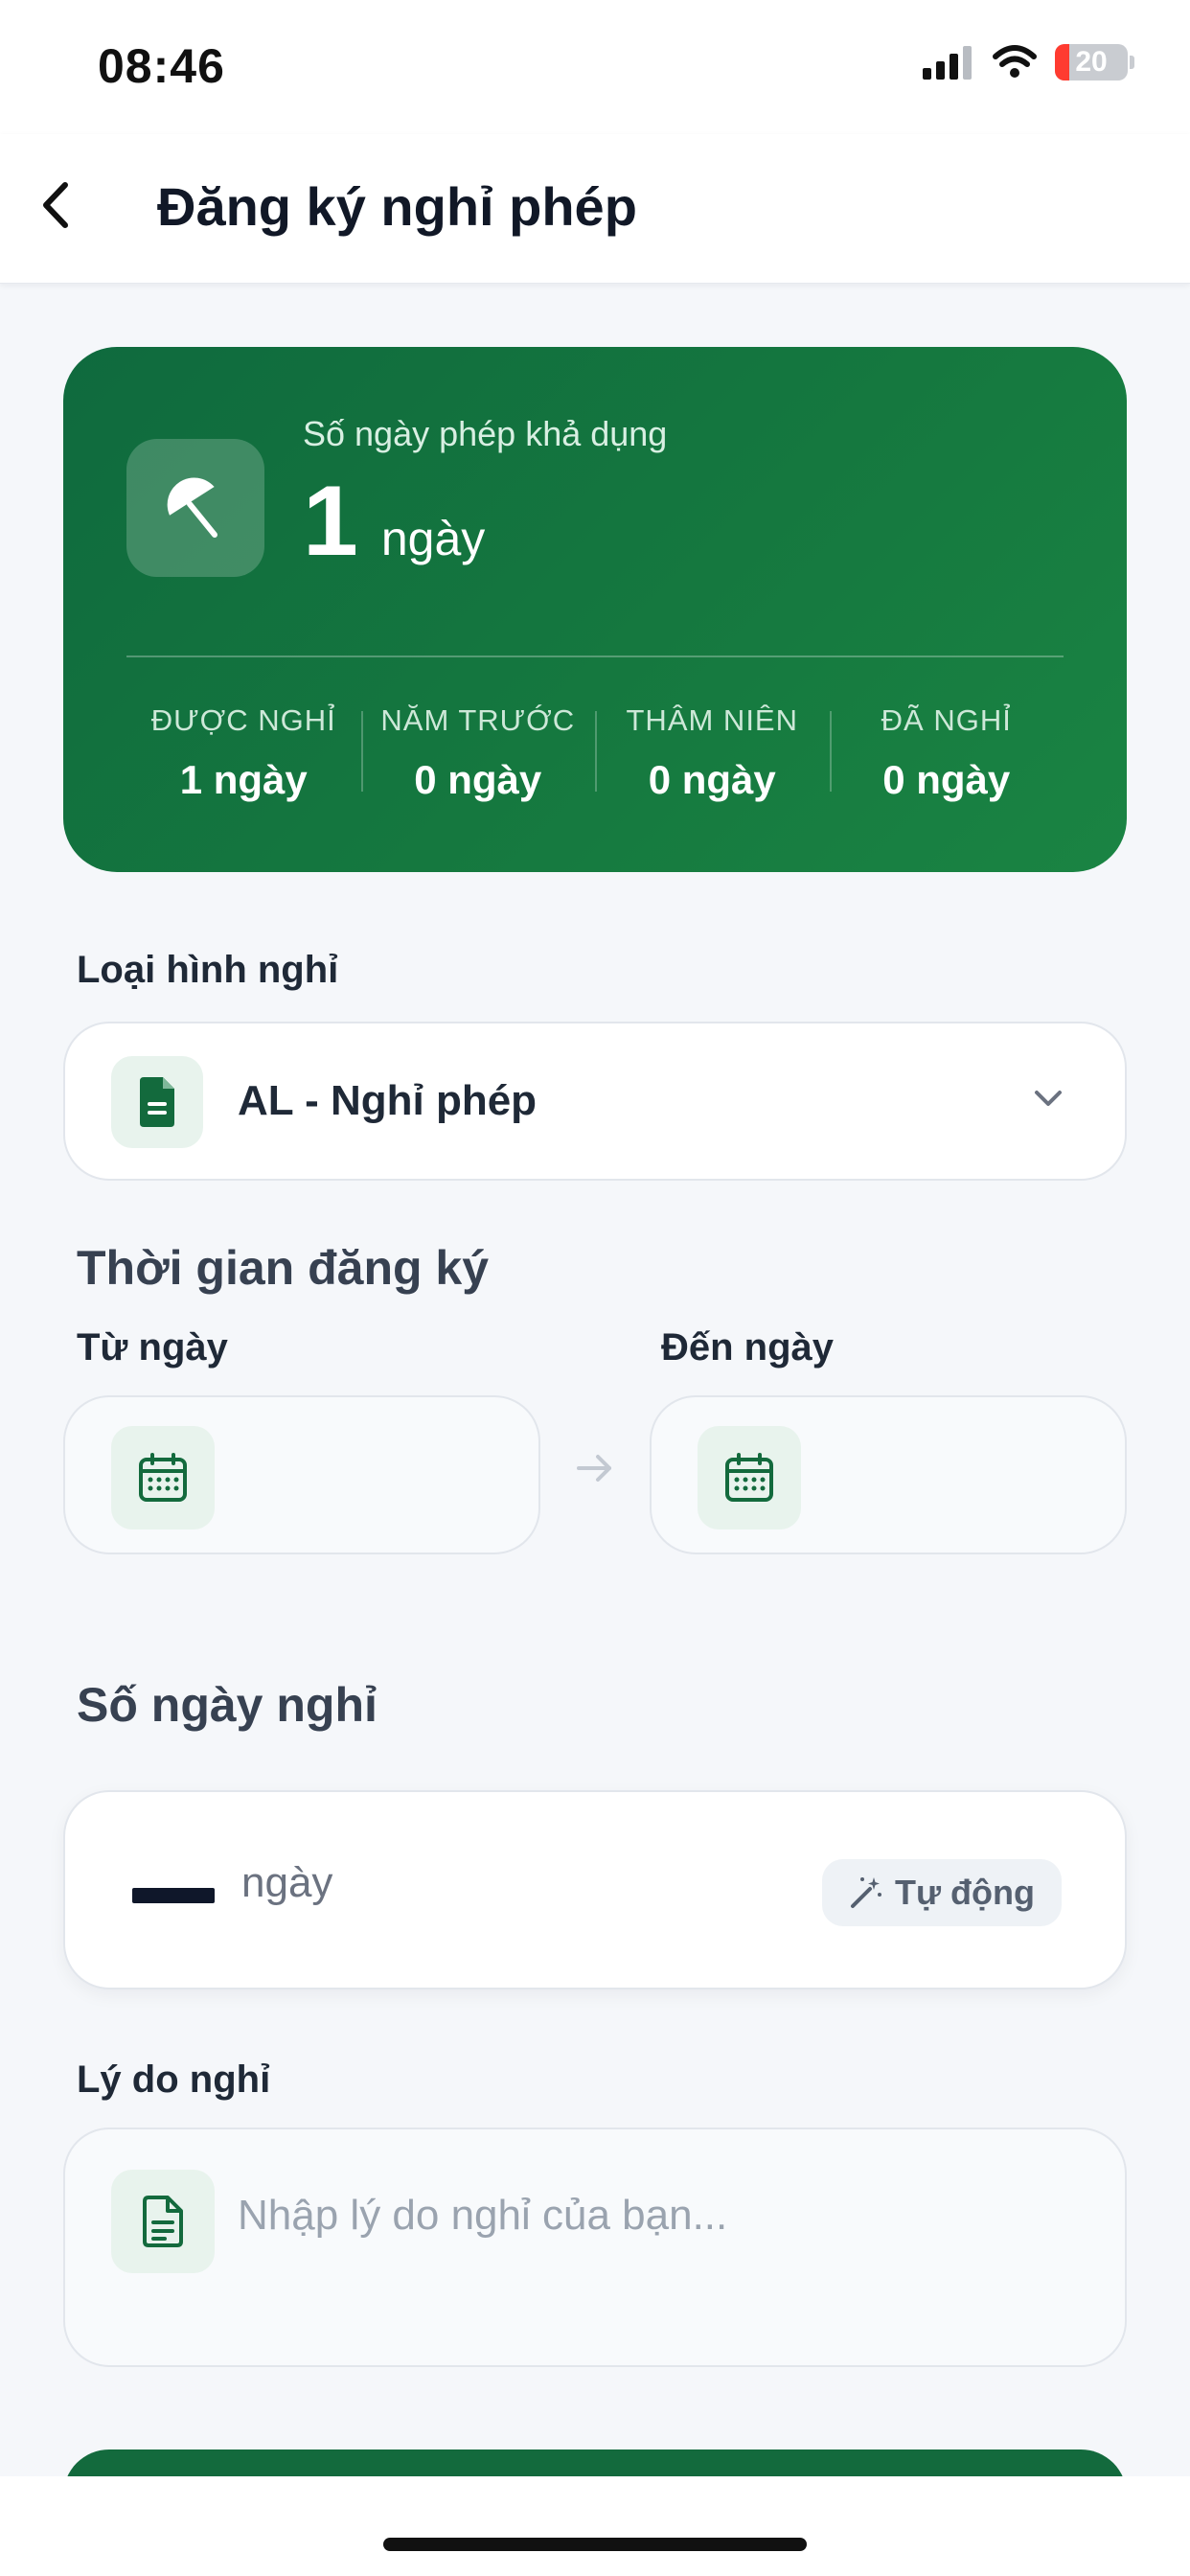  Describe the element at coordinates (712, 720) in the screenshot. I see `stat-label: THÂM NIÊN` at that location.